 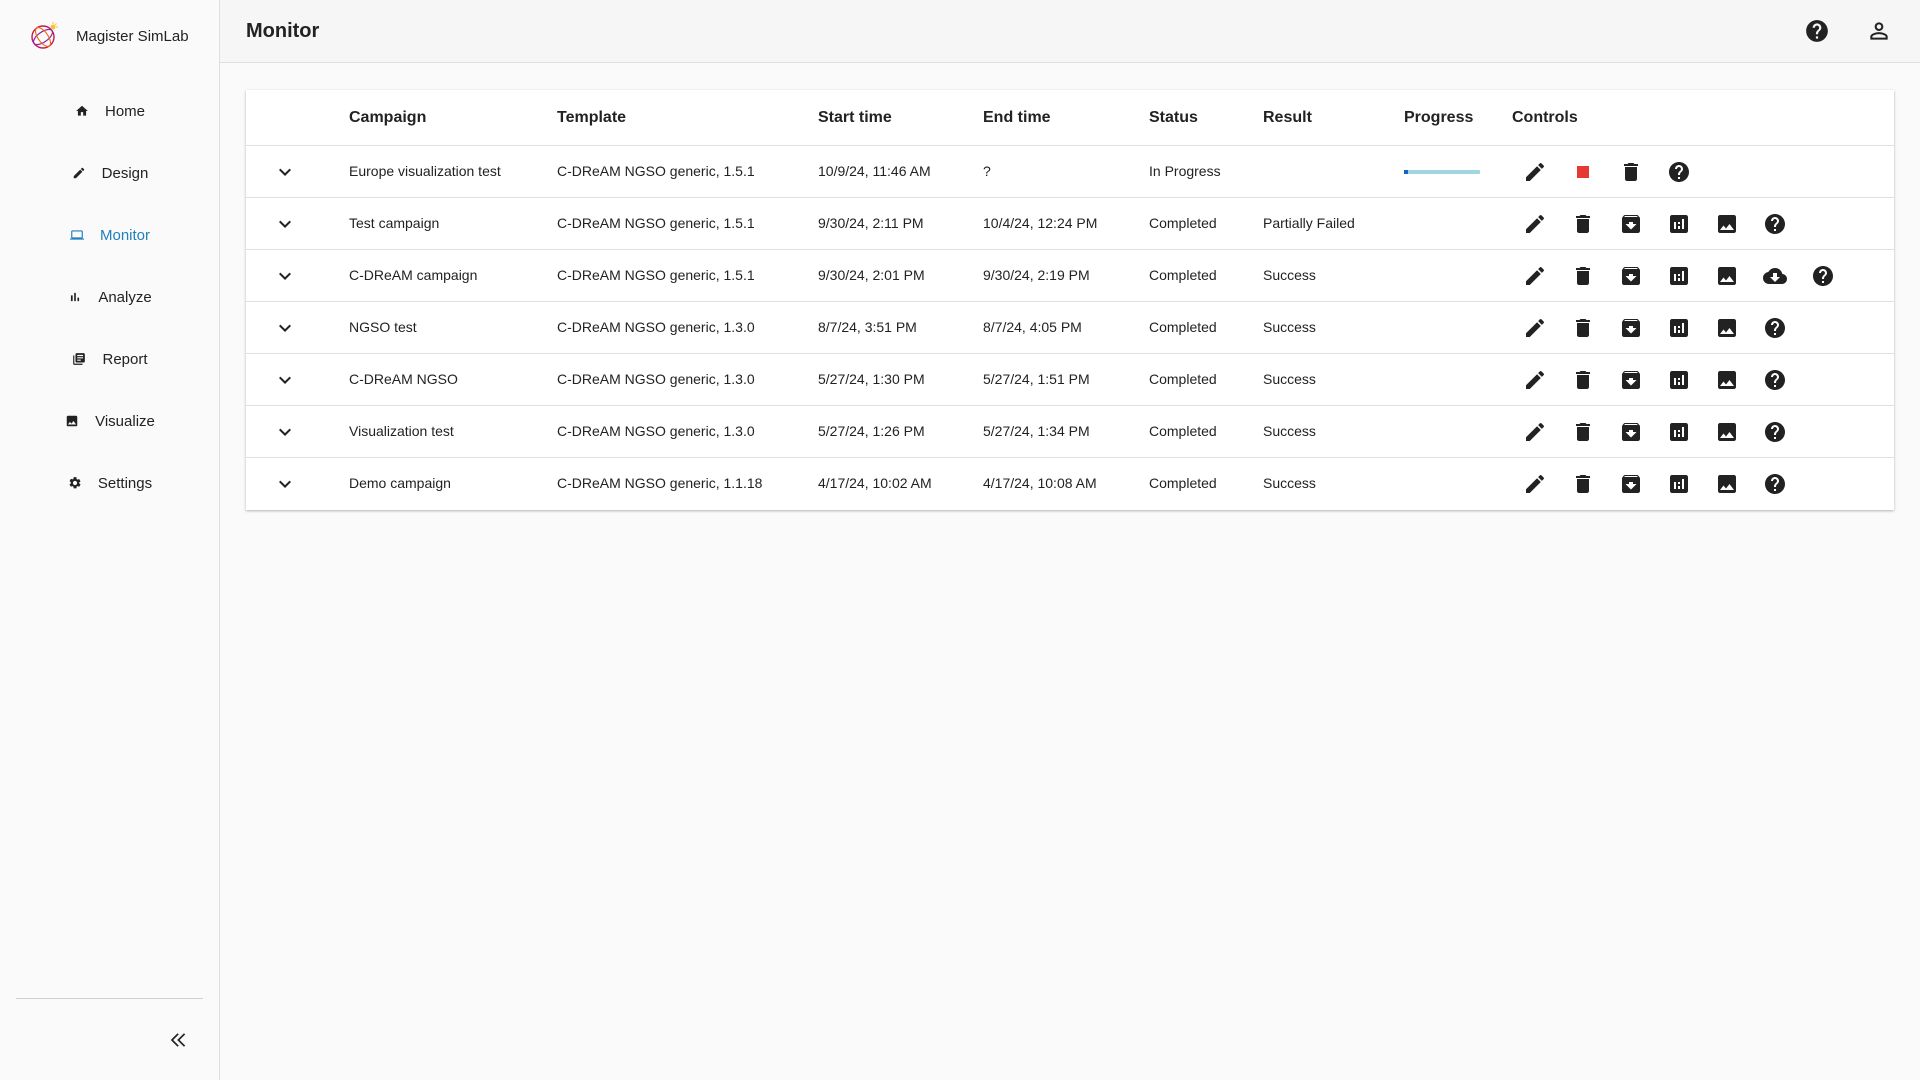 I want to click on sidebar-item-report: Report, so click(x=110, y=359).